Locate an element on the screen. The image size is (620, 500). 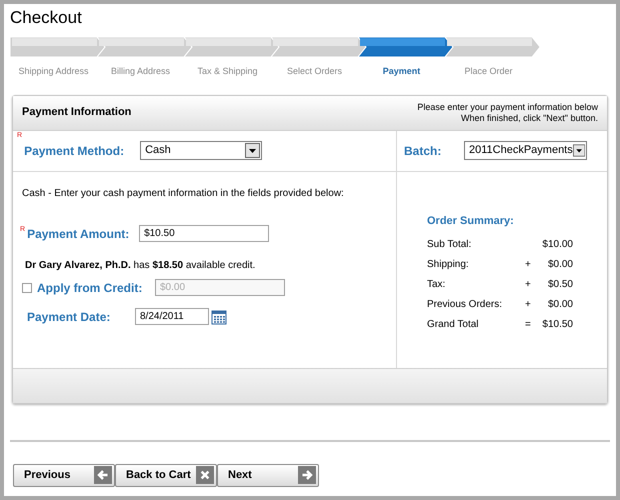
description-text: Cash - Enter your cash payment information in the fields provided below: is located at coordinates (183, 193).